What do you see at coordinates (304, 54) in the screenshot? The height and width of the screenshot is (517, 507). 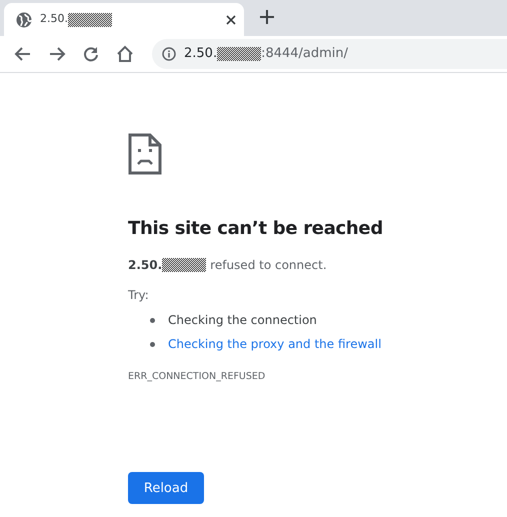 I see `url-path: :8444/admin/` at bounding box center [304, 54].